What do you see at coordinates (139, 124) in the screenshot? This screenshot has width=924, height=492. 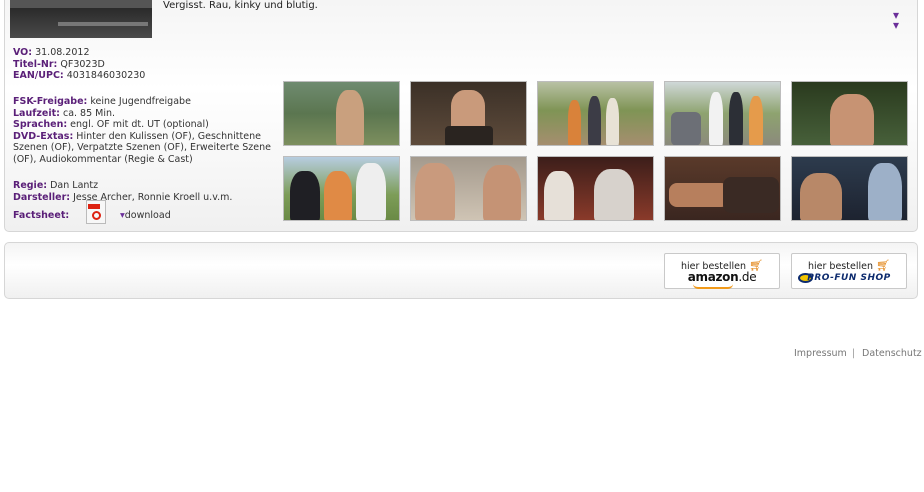 I see `sprachen-value: engl. OF mit dt. UT (optional)` at bounding box center [139, 124].